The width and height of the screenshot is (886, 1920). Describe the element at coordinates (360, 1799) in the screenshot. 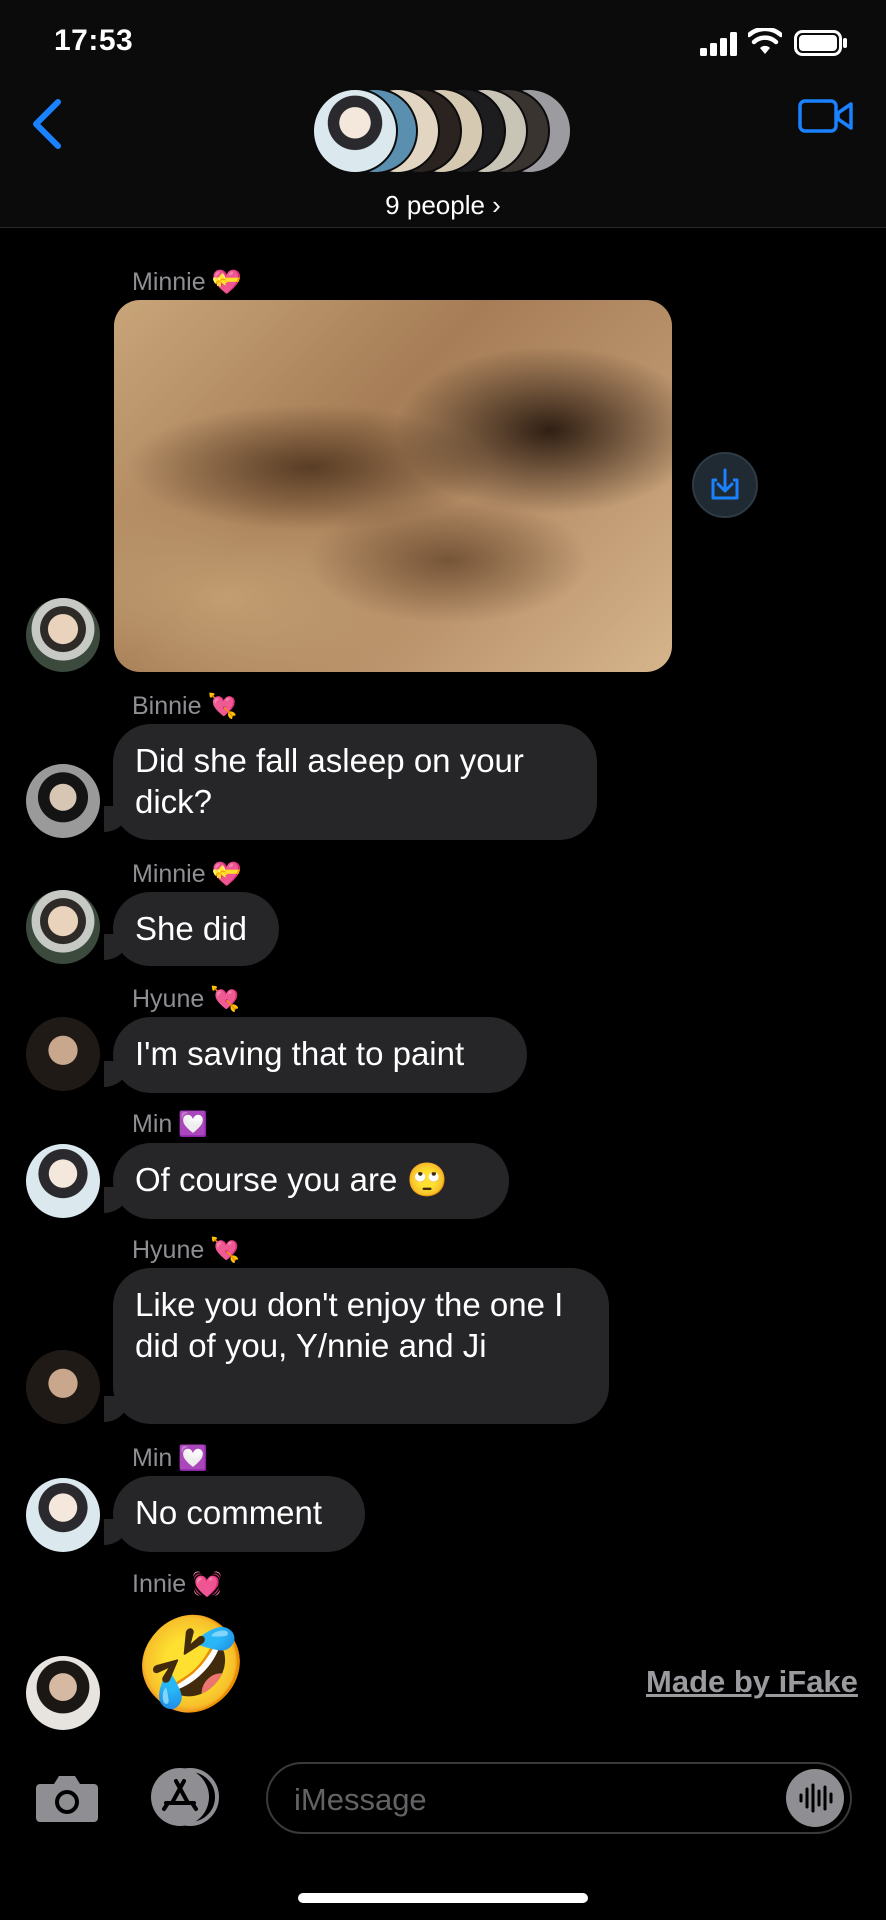

I see `input-placeholder: iMessage` at that location.